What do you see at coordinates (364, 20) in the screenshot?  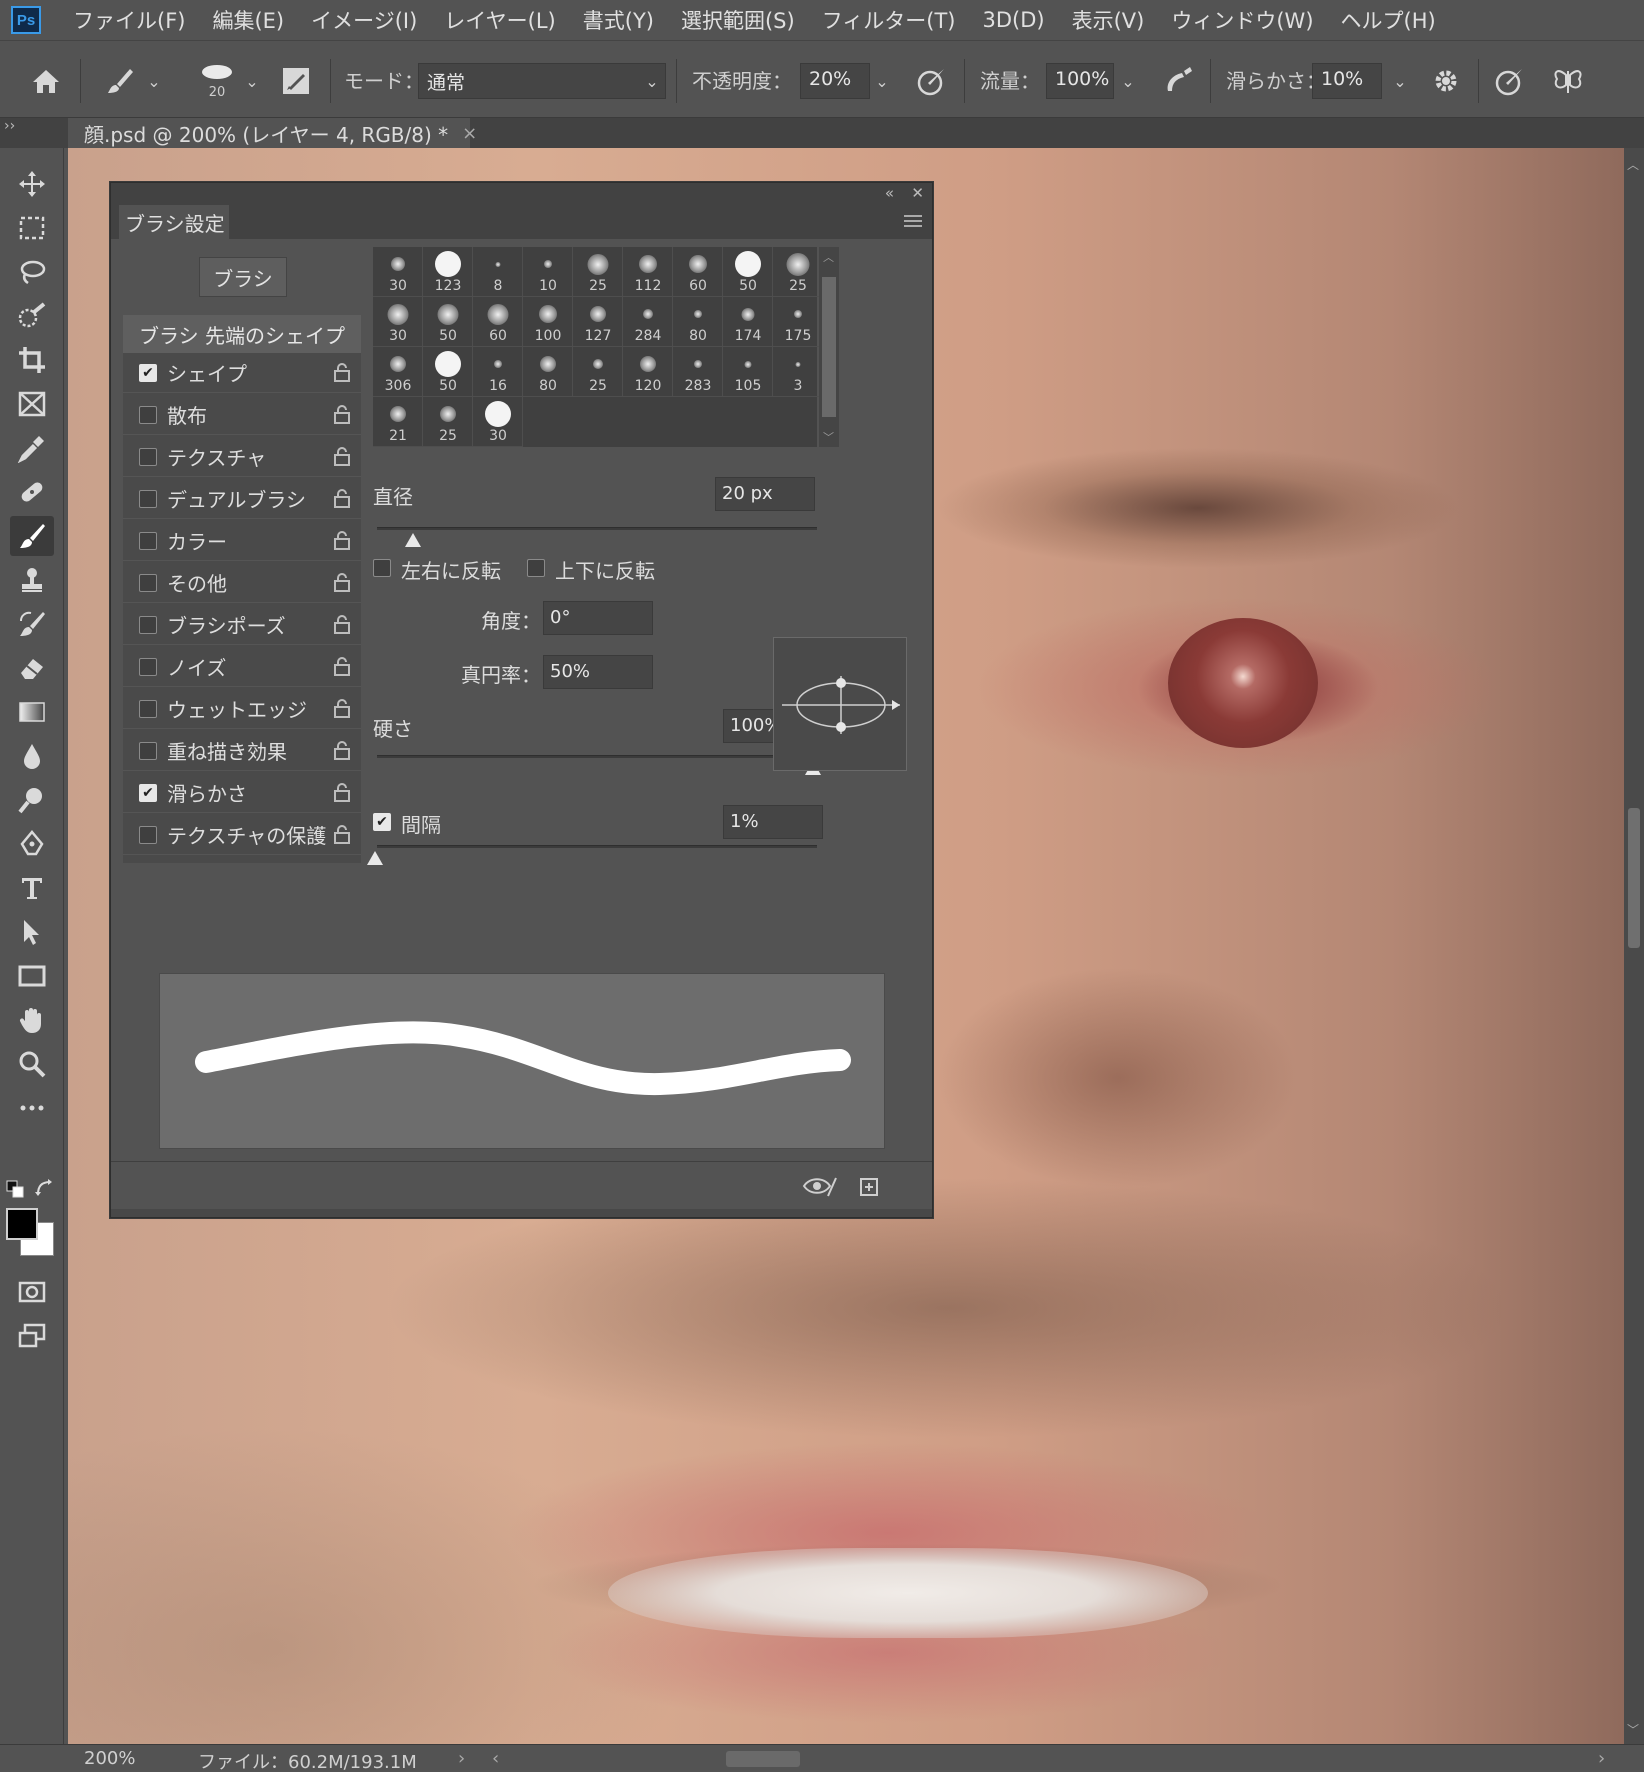 I see `menu-image: イメージ(I)` at bounding box center [364, 20].